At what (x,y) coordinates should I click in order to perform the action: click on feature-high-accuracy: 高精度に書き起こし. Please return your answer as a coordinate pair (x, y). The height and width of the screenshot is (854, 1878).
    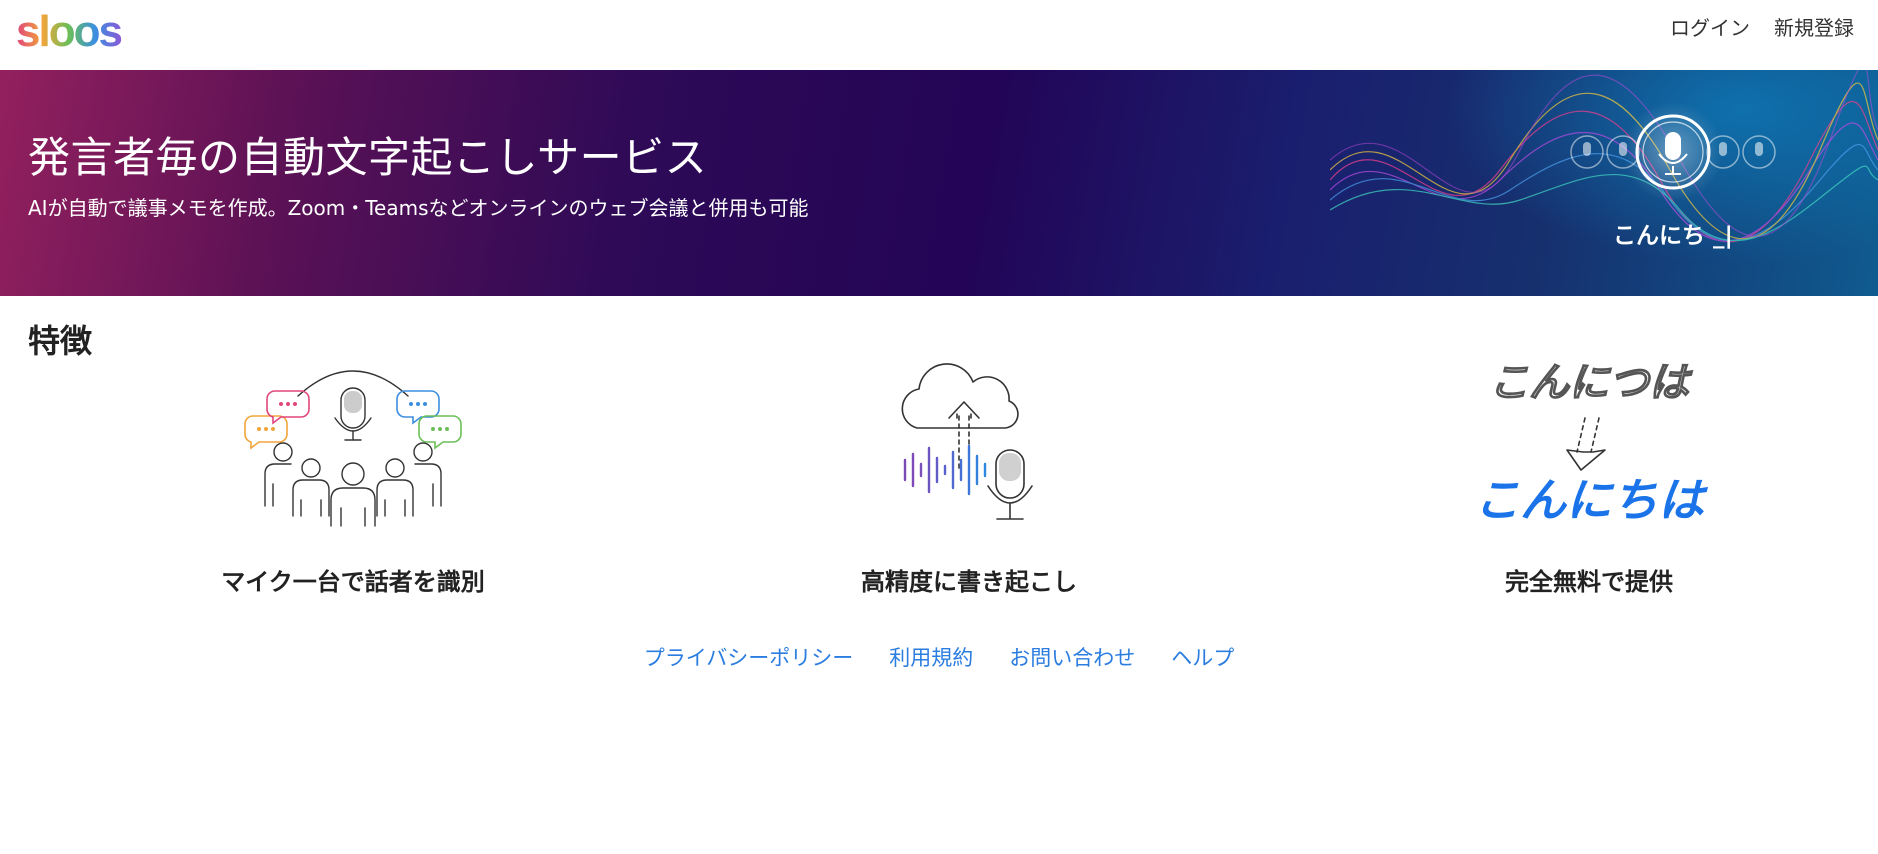
    Looking at the image, I should click on (969, 476).